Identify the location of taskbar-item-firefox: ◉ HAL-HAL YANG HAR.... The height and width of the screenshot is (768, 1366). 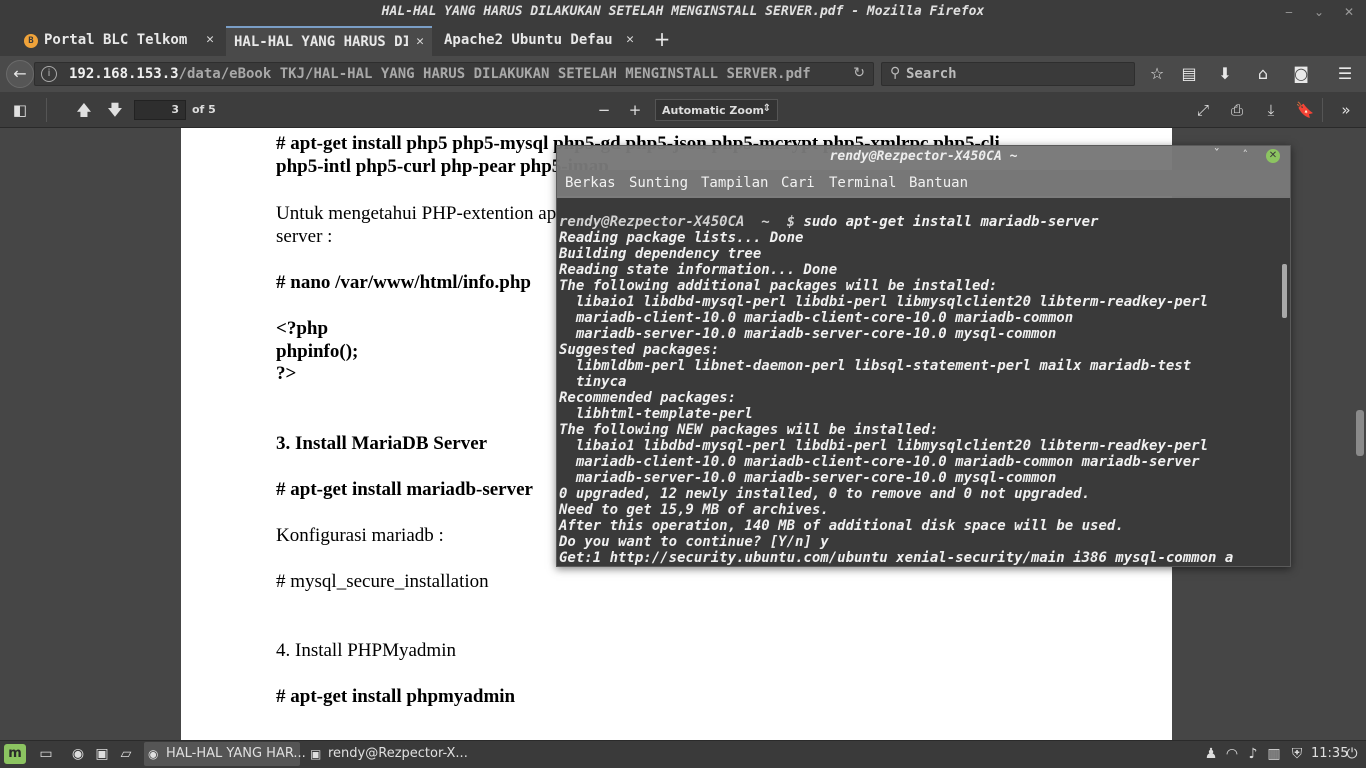
(225, 754).